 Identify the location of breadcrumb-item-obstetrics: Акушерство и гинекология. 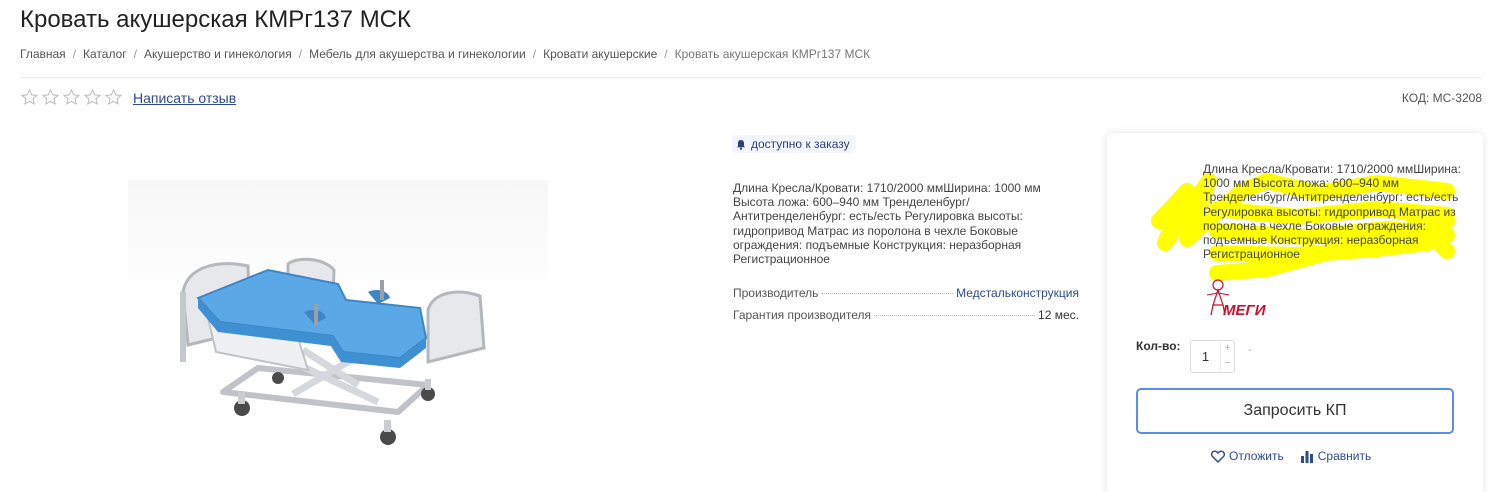
(218, 54).